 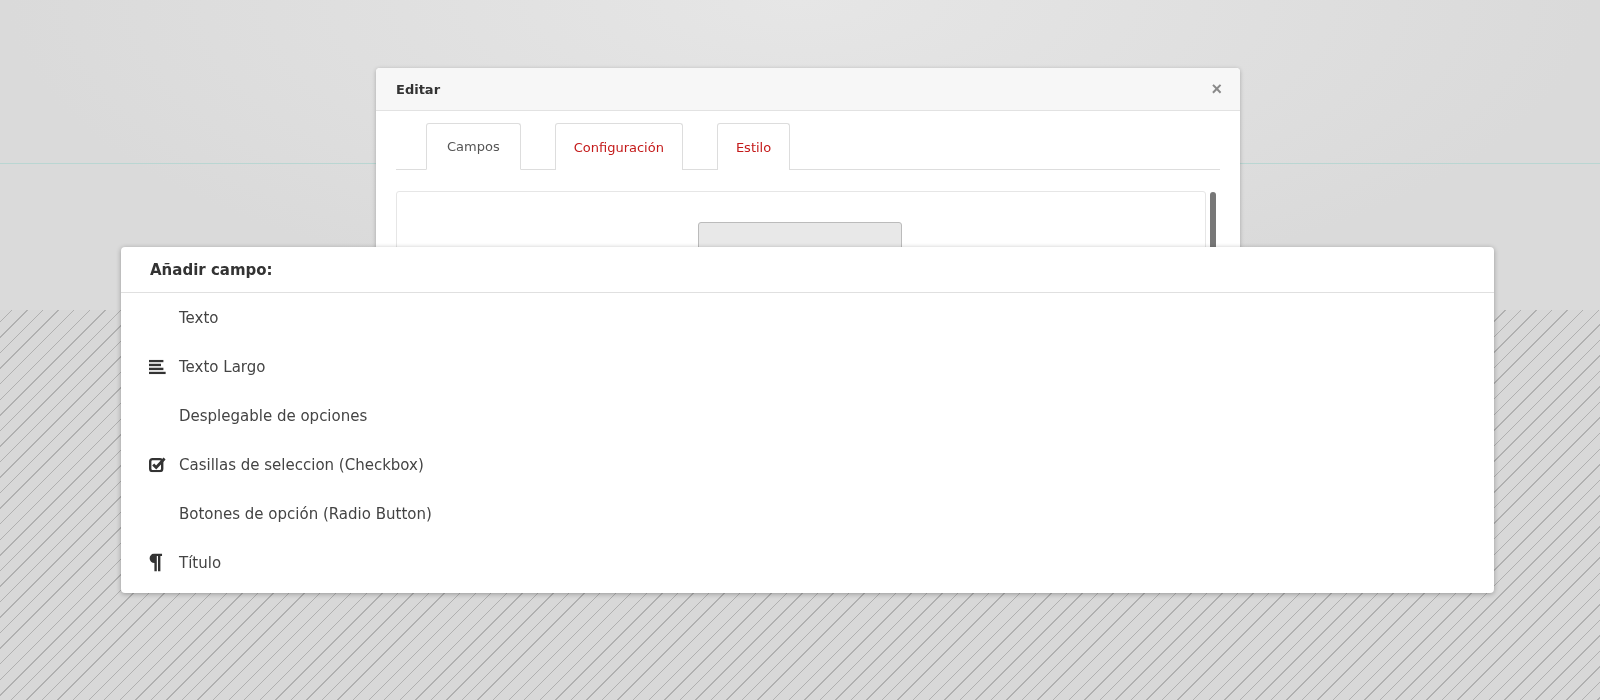 I want to click on menu-item: Título, so click(x=807, y=562).